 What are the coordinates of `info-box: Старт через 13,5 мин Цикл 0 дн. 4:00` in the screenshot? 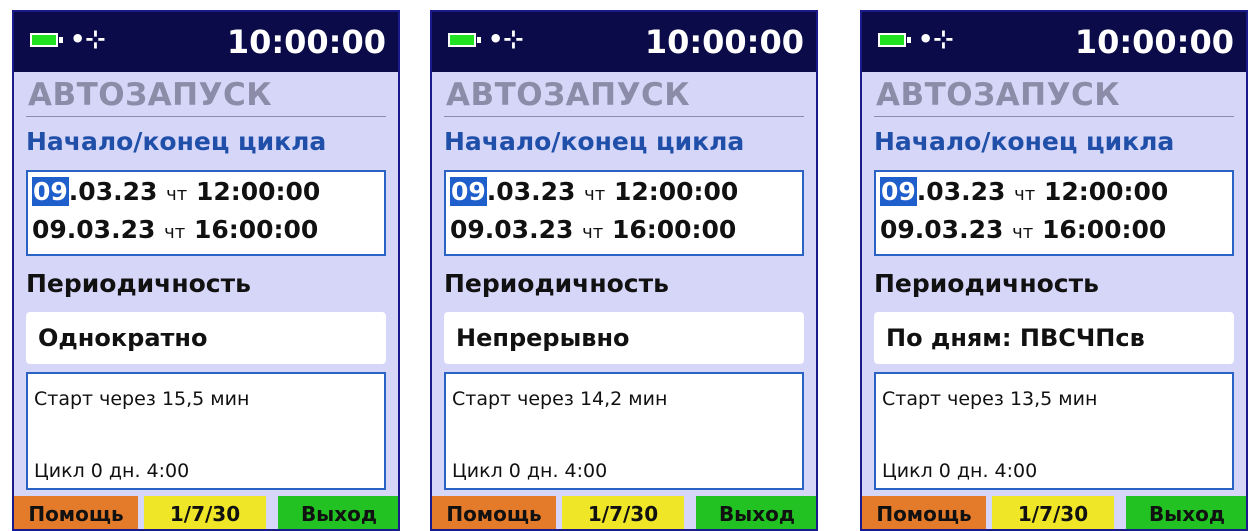 It's located at (1054, 431).